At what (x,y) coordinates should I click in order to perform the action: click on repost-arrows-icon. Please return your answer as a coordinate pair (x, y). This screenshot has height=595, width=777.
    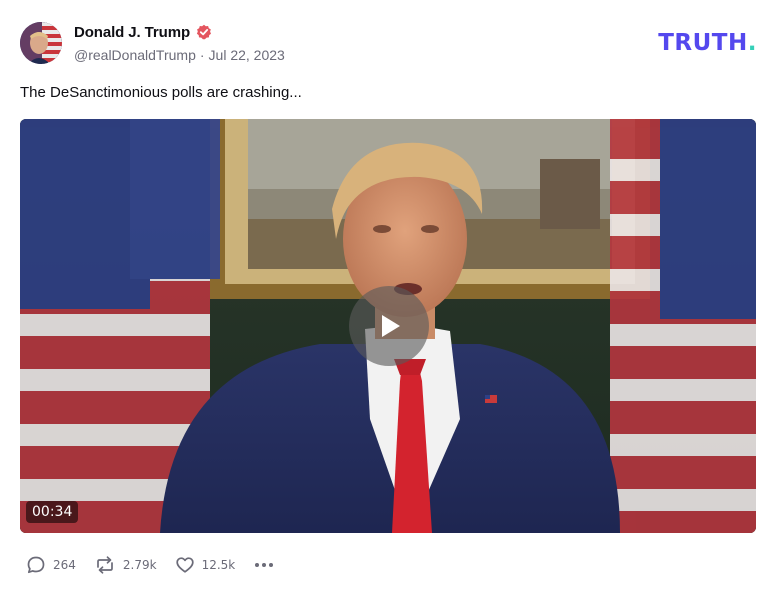
    Looking at the image, I should click on (105, 565).